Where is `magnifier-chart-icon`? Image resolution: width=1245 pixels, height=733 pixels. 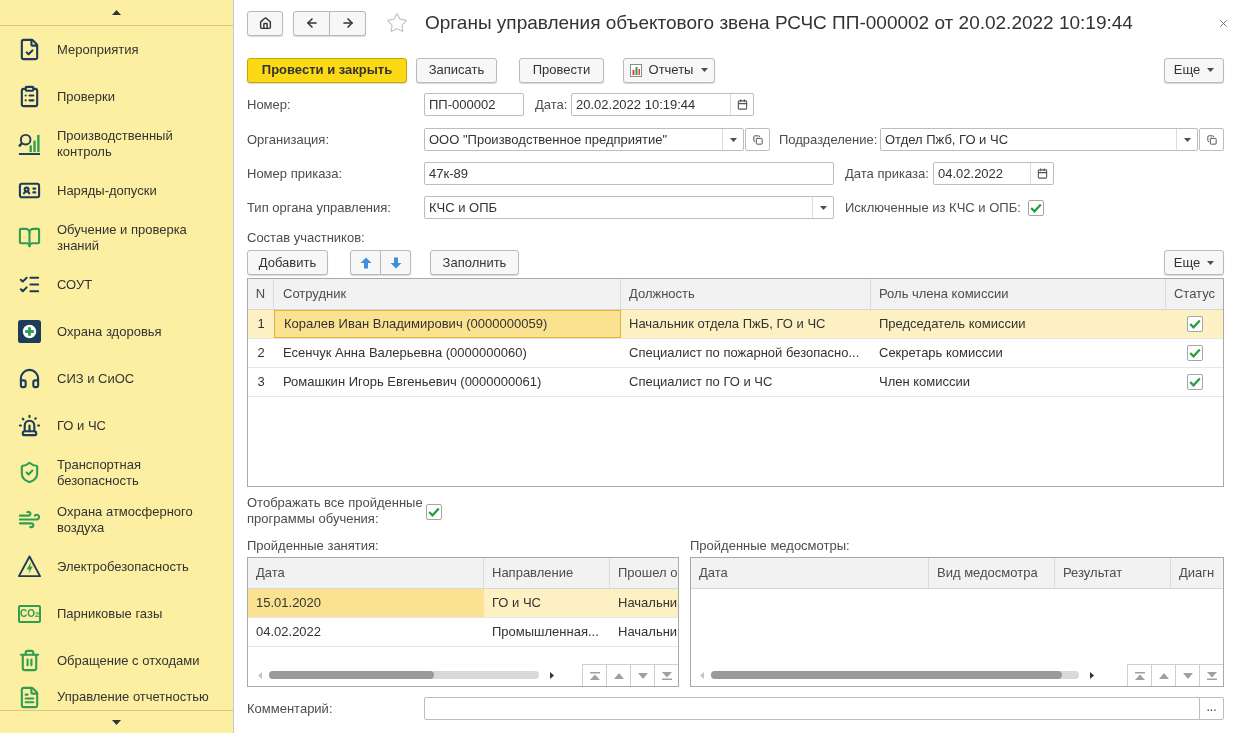 magnifier-chart-icon is located at coordinates (29, 143).